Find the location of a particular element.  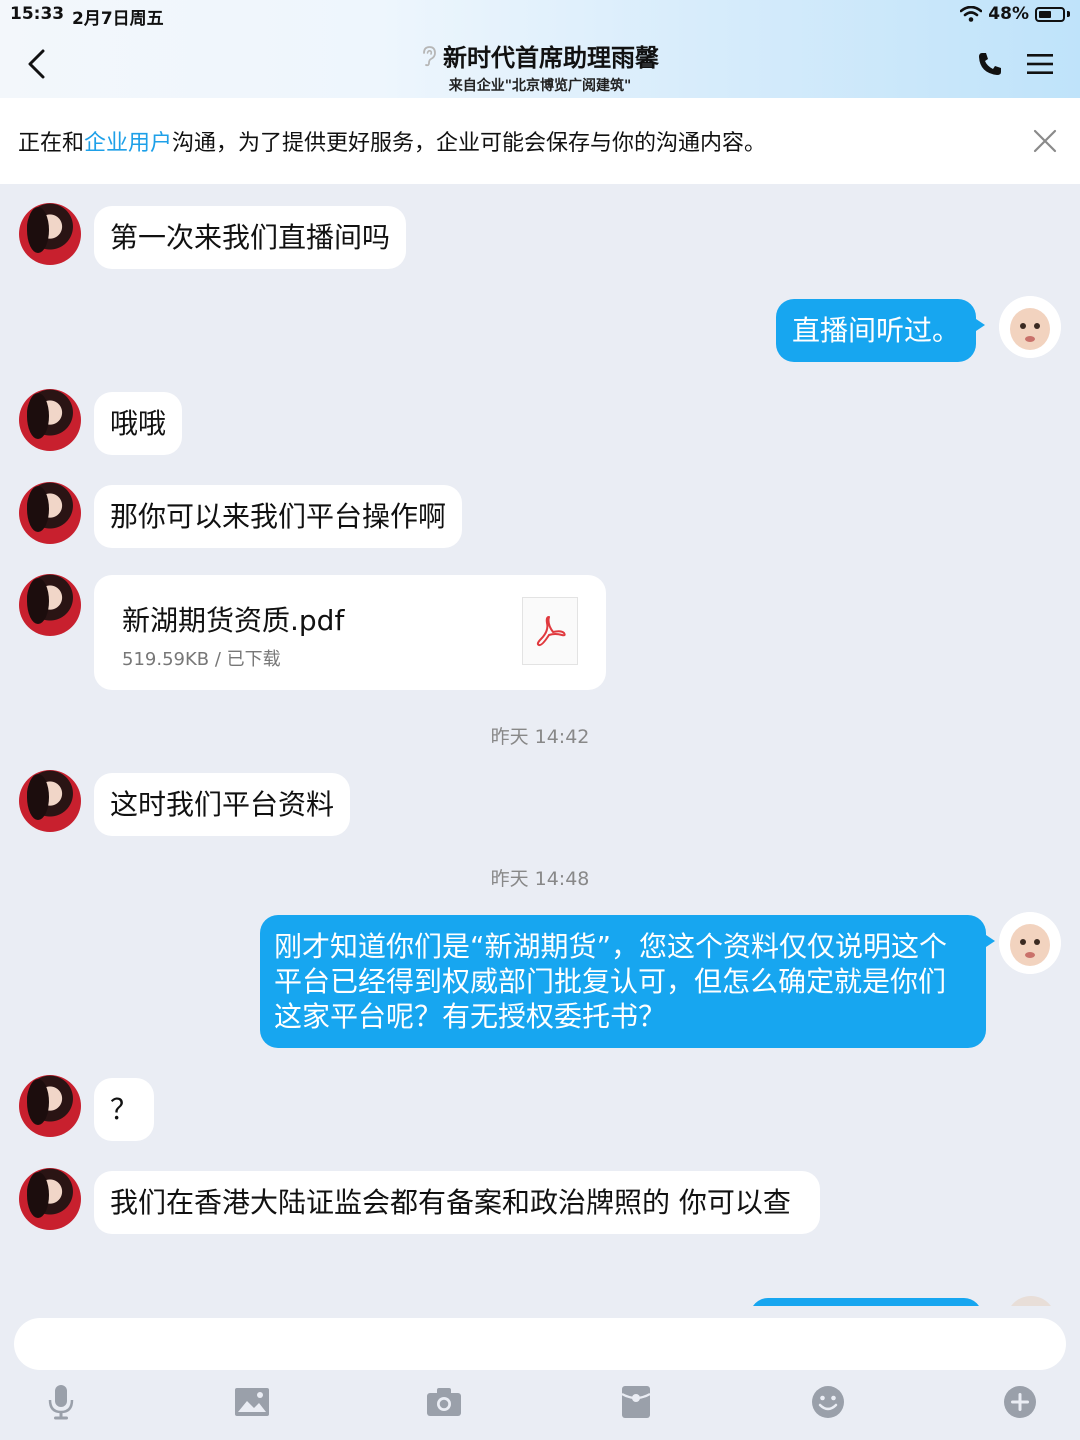

wifi-icon is located at coordinates (971, 14).